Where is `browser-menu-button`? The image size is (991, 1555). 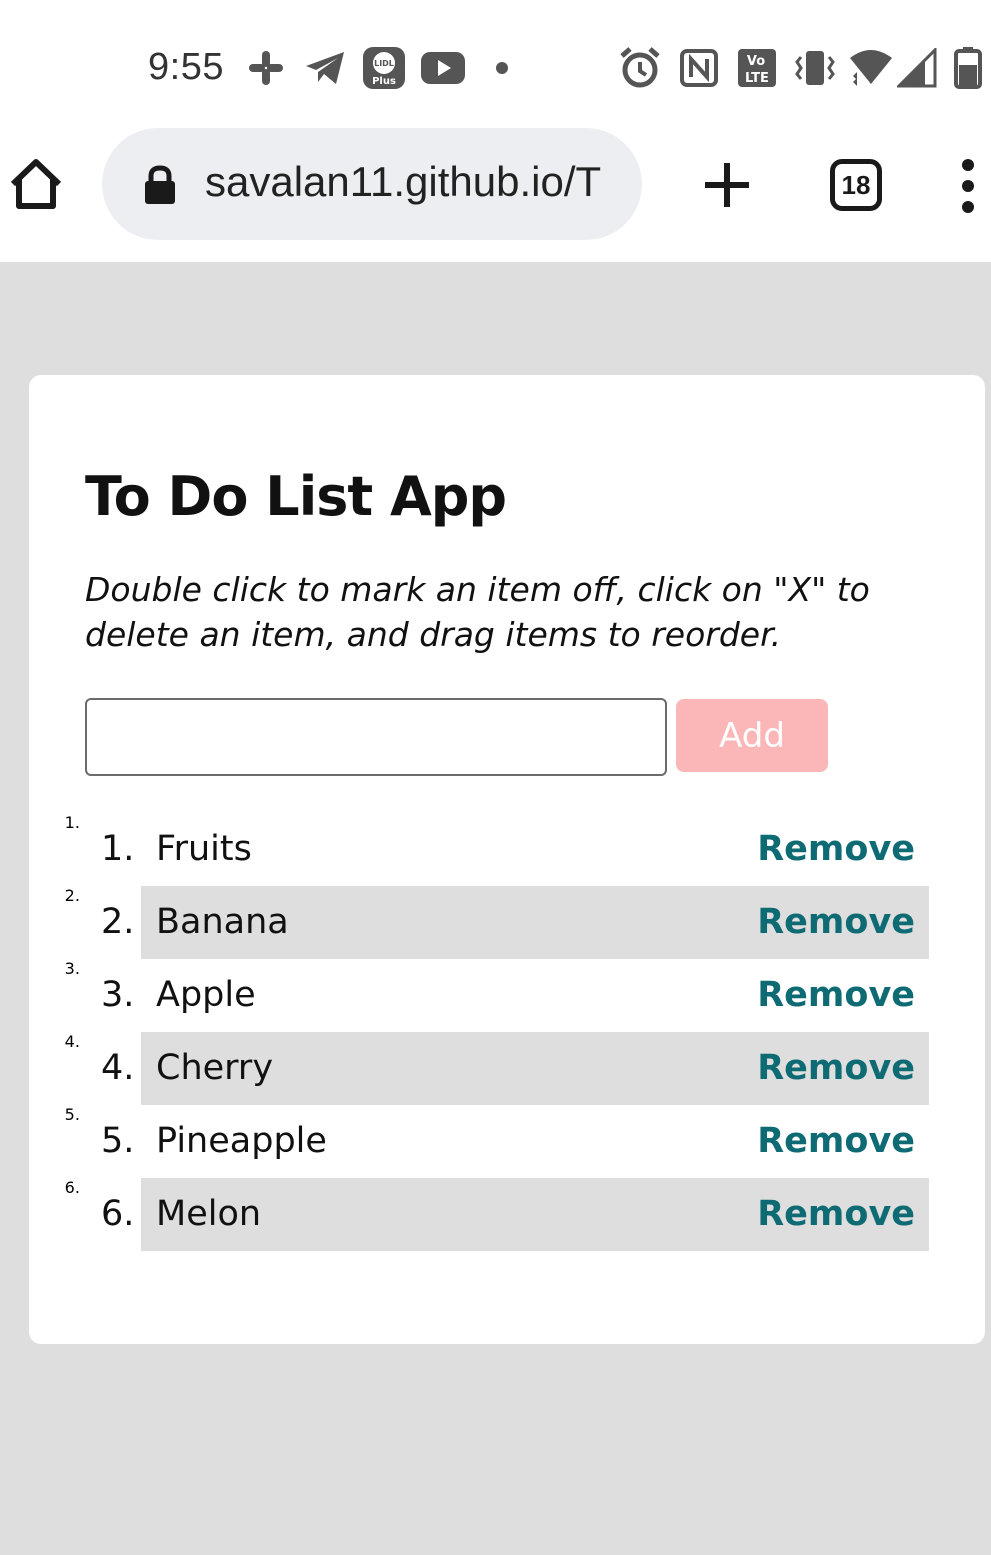 browser-menu-button is located at coordinates (968, 186).